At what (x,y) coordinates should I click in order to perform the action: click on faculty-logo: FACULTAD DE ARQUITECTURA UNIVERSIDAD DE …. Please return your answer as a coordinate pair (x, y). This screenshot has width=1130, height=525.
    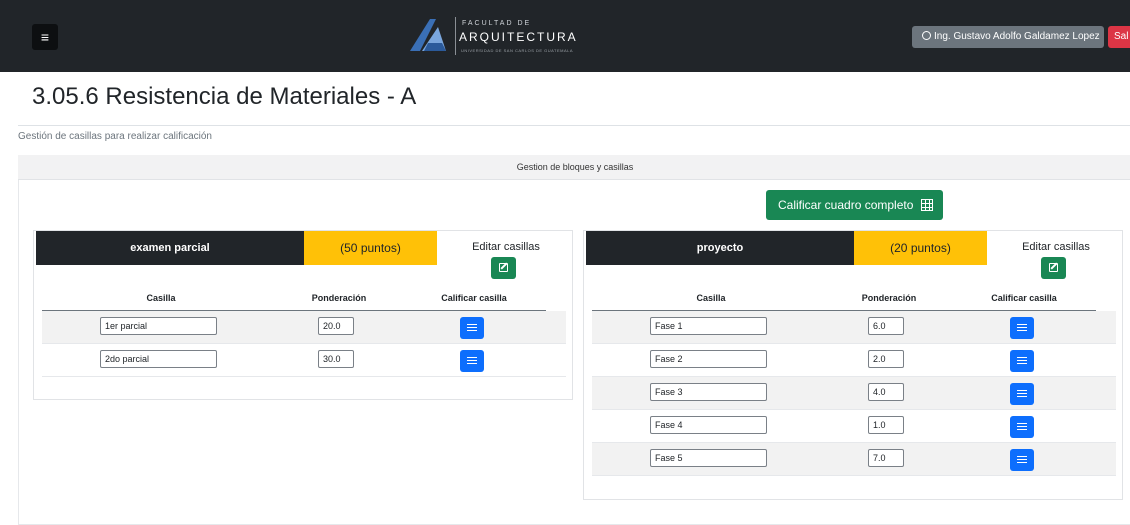
    Looking at the image, I should click on (493, 36).